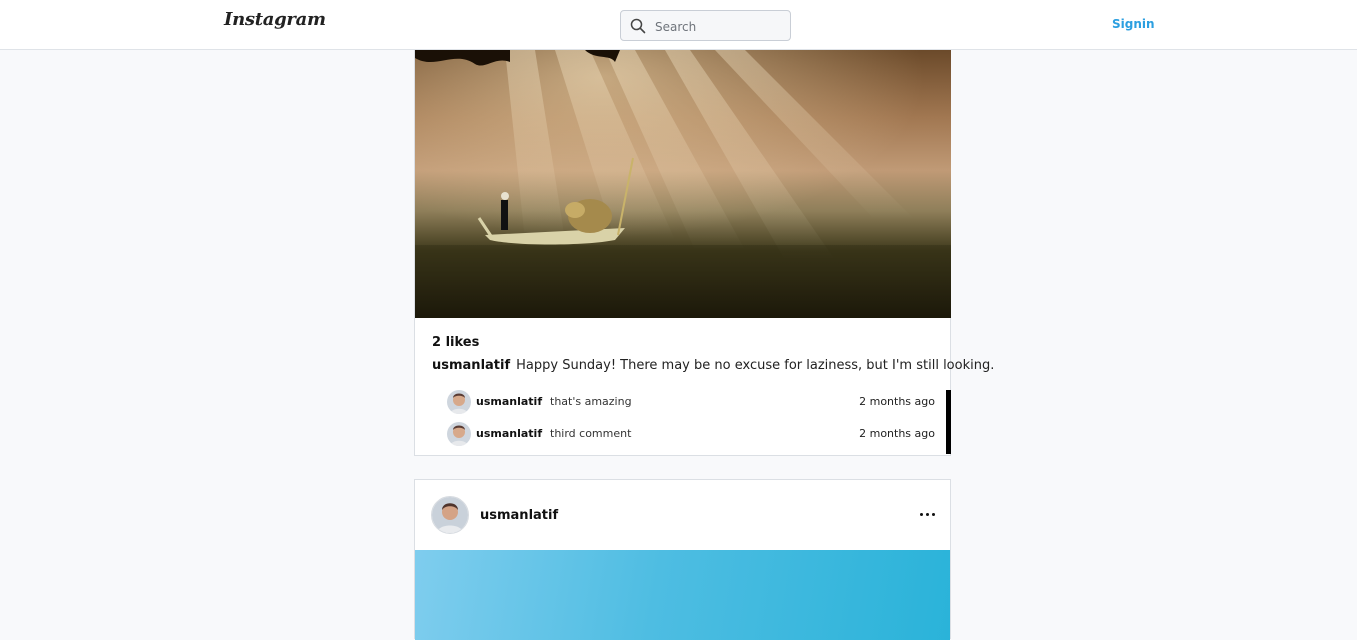  I want to click on instagram-logo: Instagram, so click(275, 19).